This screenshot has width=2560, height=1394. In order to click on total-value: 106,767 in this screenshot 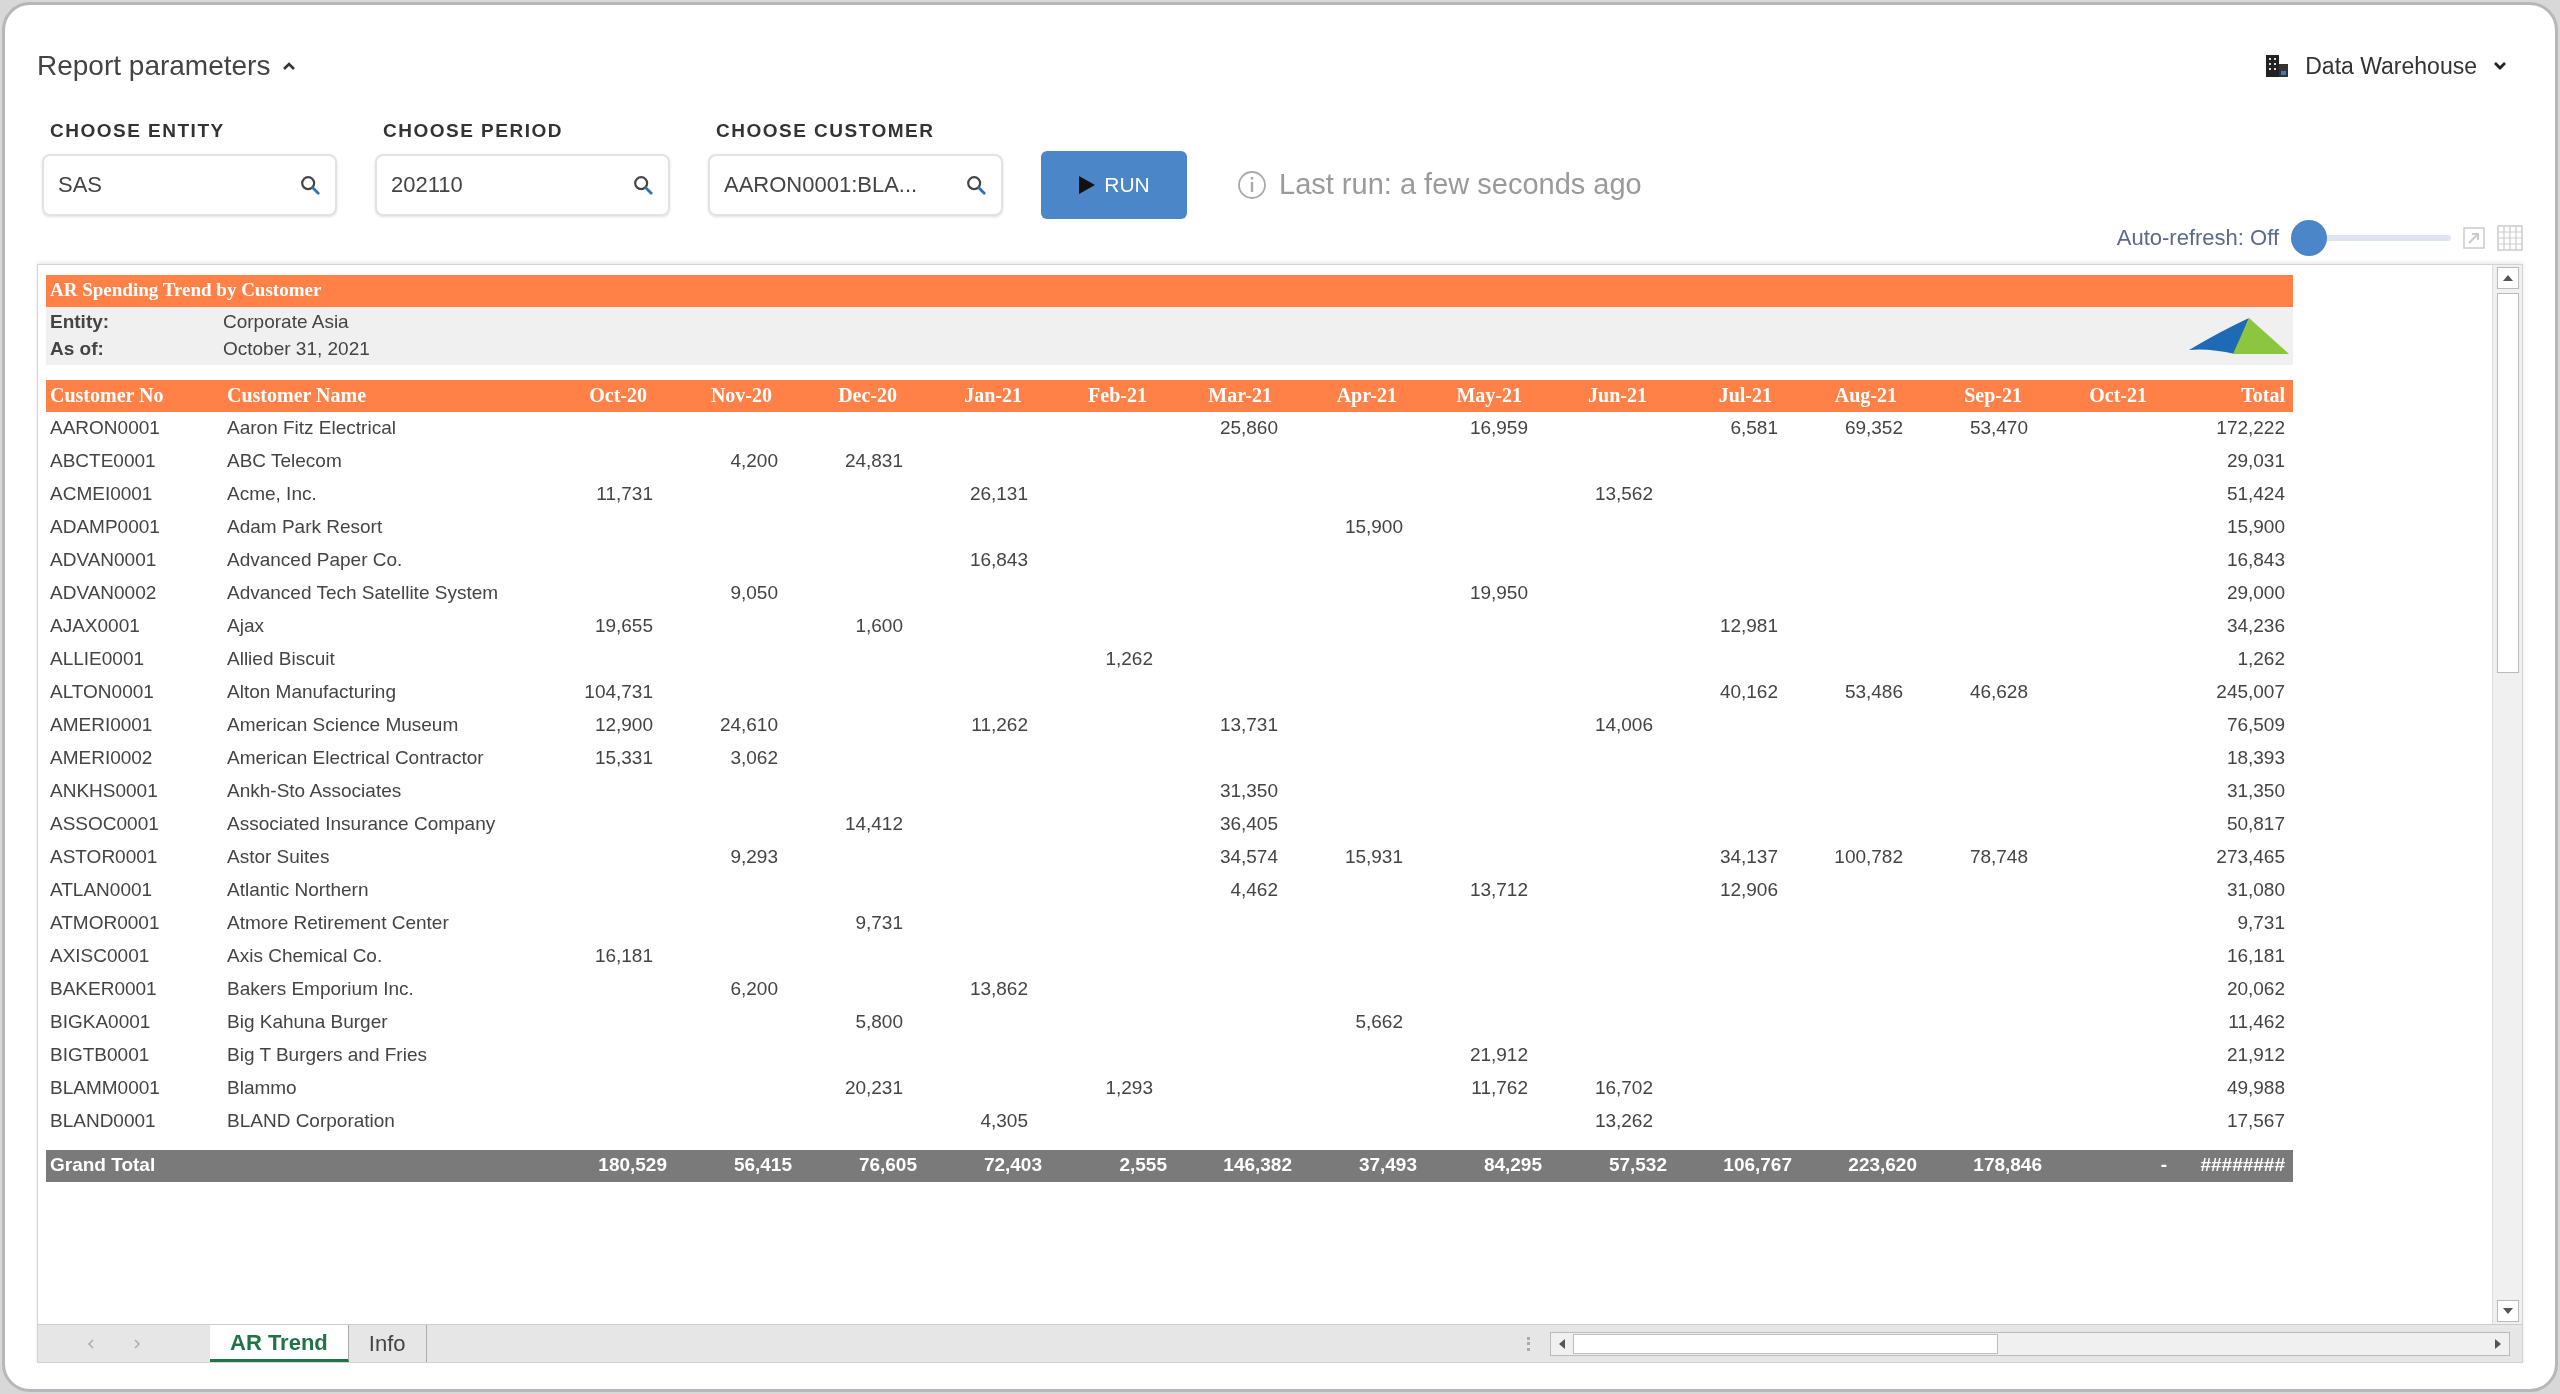, I will do `click(1757, 1165)`.